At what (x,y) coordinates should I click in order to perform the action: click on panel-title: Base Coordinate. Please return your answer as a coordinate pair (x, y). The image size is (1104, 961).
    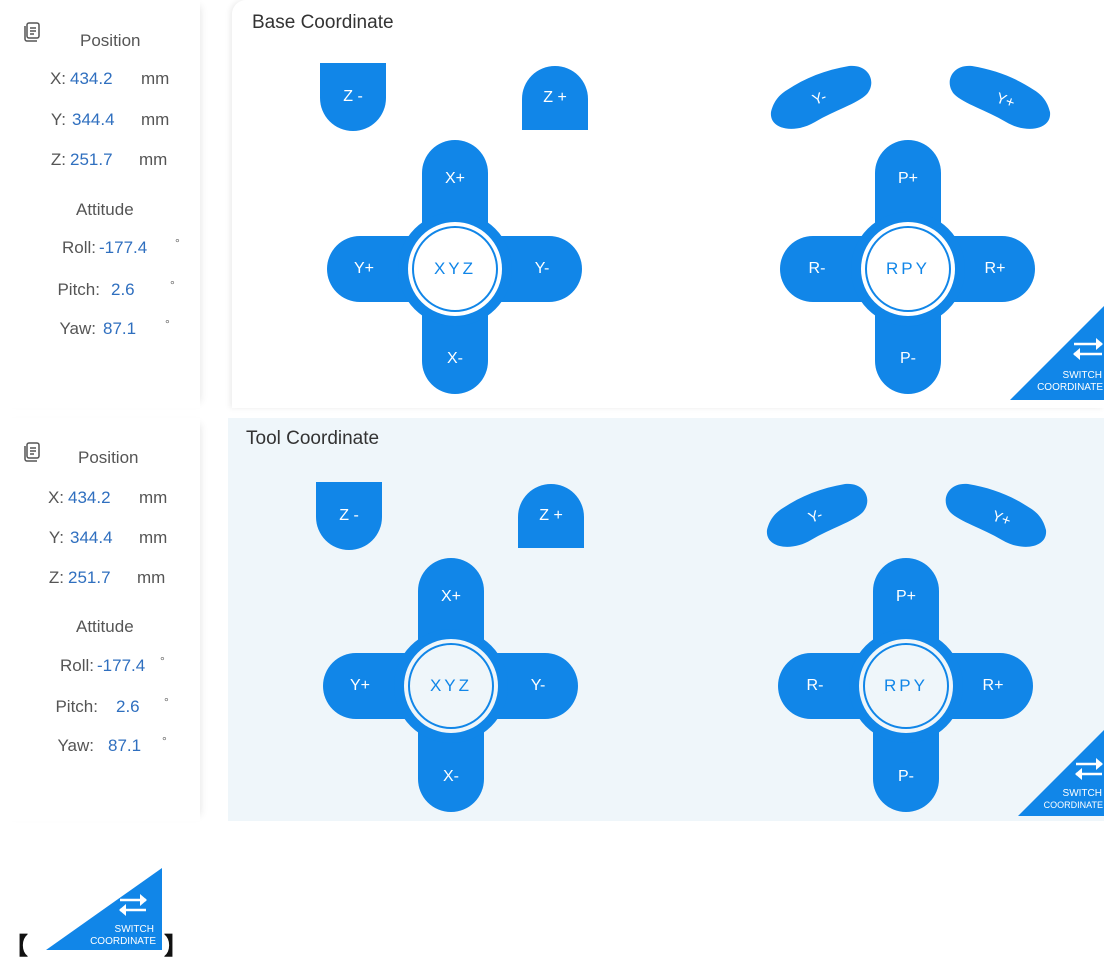
    Looking at the image, I should click on (323, 22).